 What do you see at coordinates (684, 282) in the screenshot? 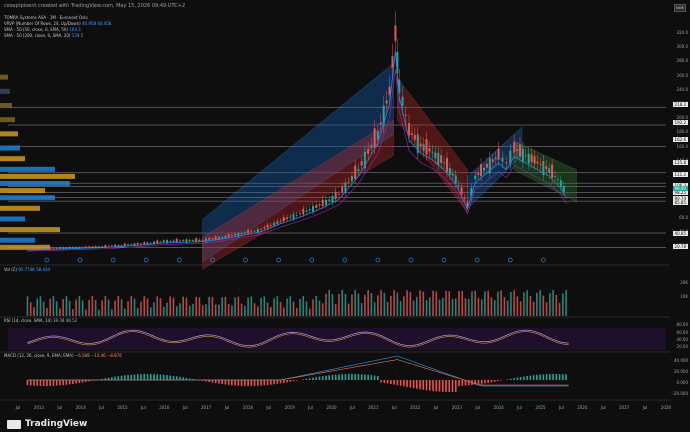
I see `volume-axis-label: 20K` at bounding box center [684, 282].